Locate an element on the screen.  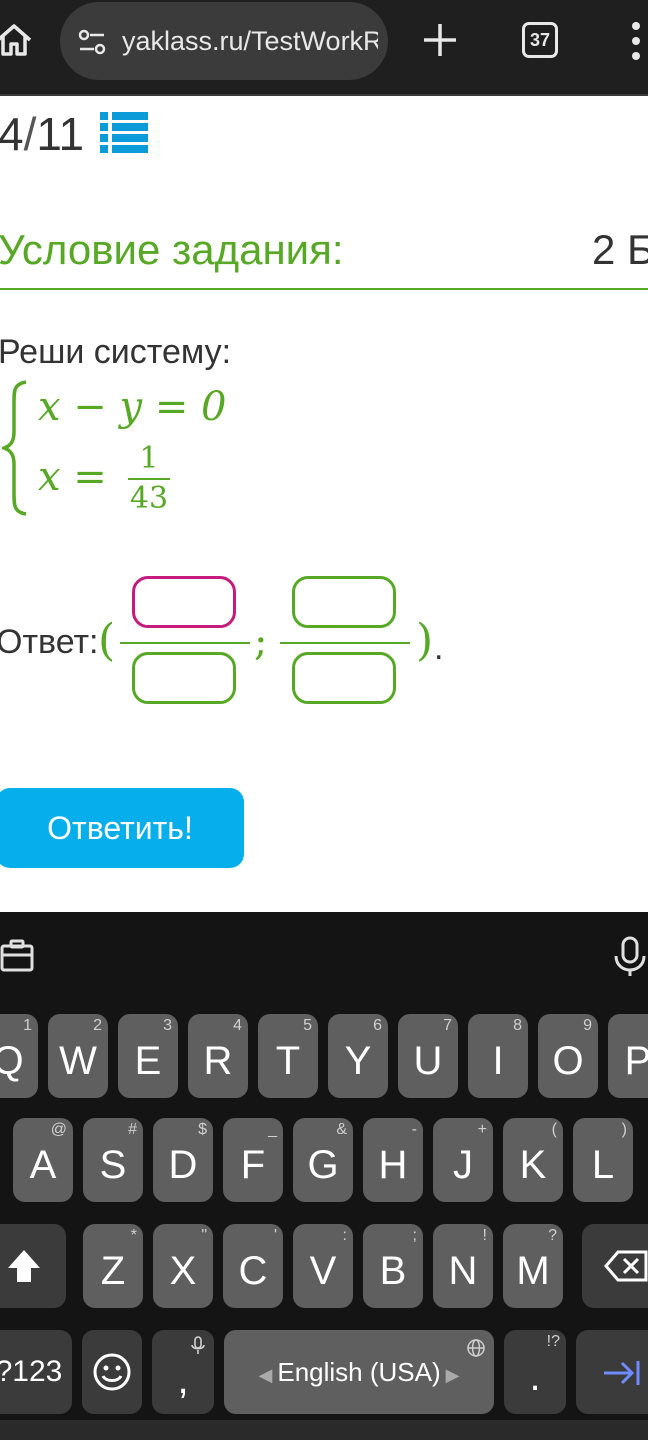
key-label: T is located at coordinates (288, 1061).